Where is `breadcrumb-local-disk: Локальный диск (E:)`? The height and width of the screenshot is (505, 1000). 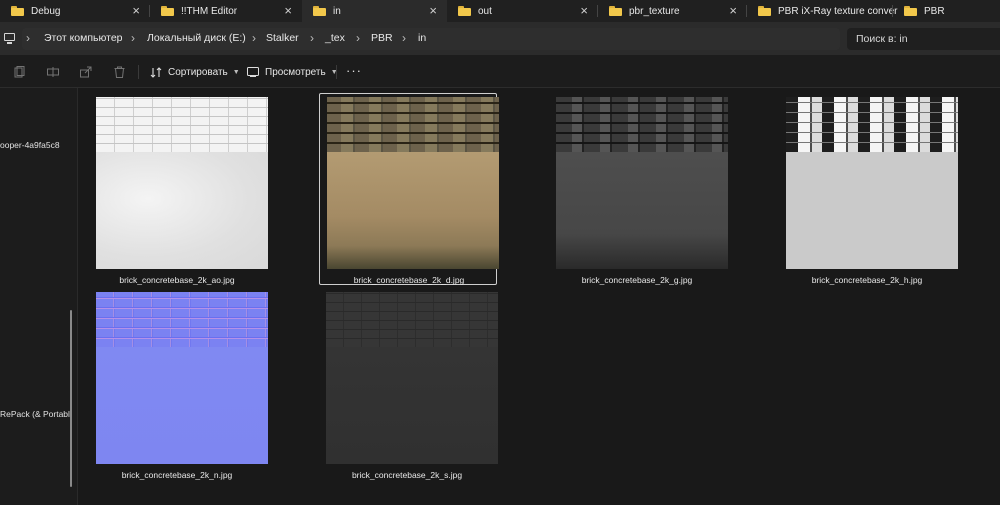 breadcrumb-local-disk: Локальный диск (E:) is located at coordinates (196, 38).